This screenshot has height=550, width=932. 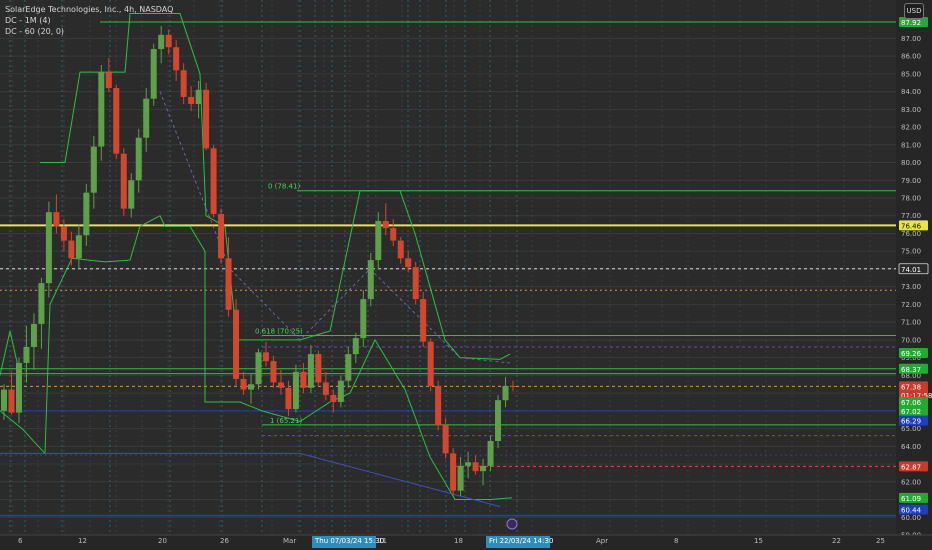 What do you see at coordinates (911, 216) in the screenshot?
I see `price-tick-label: 77.00` at bounding box center [911, 216].